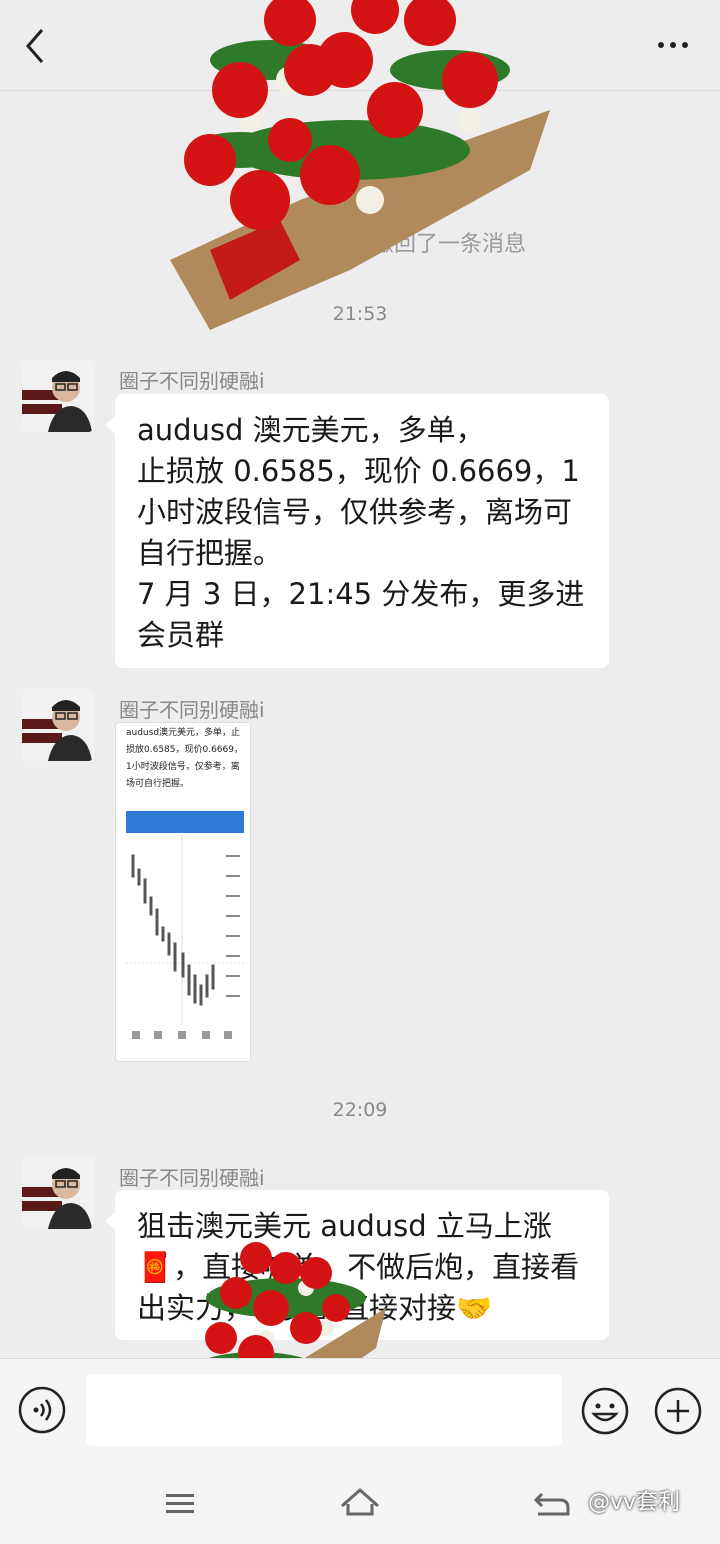 Image resolution: width=720 pixels, height=1544 pixels. What do you see at coordinates (360, 165) in the screenshot?
I see `rose-bouquet-sticker` at bounding box center [360, 165].